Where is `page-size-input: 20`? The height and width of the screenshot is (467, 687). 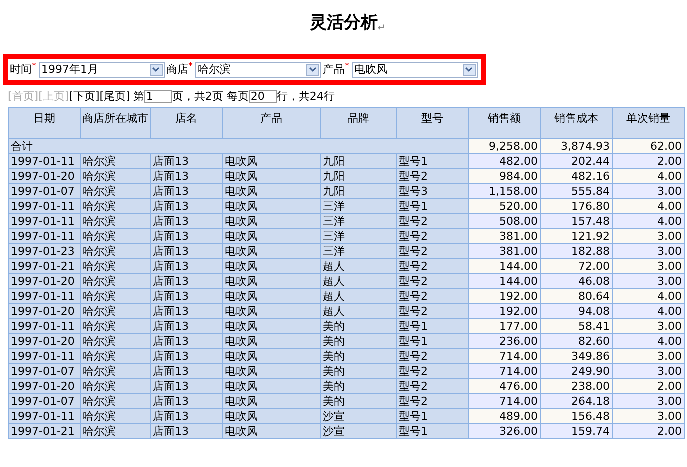
page-size-input: 20 is located at coordinates (262, 96).